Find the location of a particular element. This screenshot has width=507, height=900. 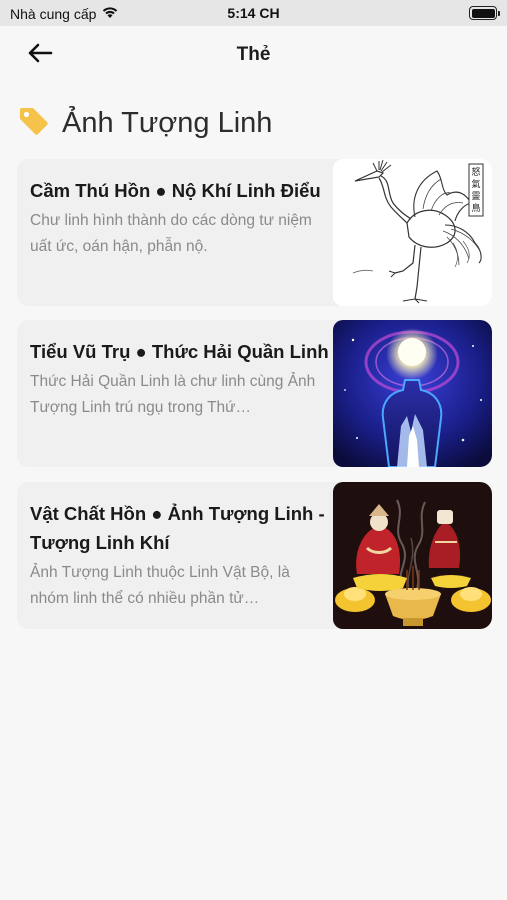

section-header: Ảnh Tượng Linh is located at coordinates (145, 123).